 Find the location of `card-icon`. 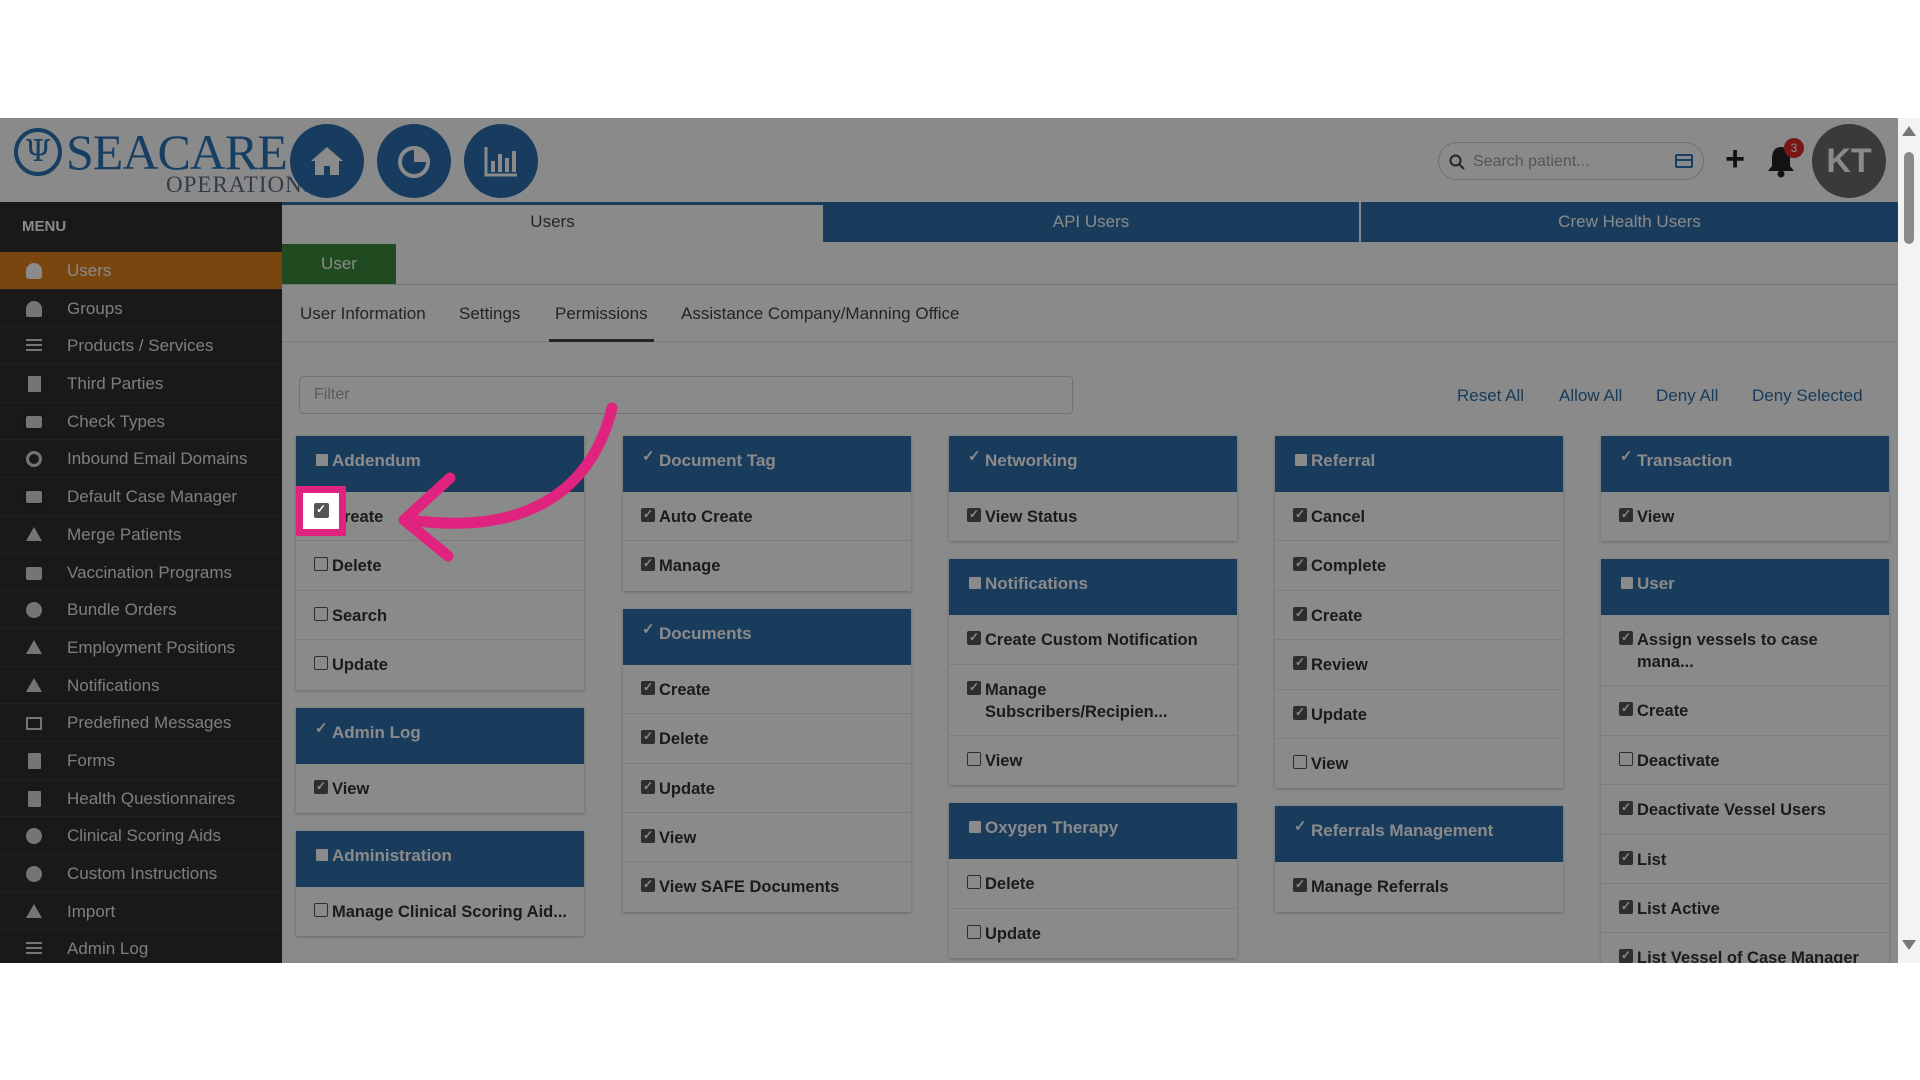

card-icon is located at coordinates (1684, 161).